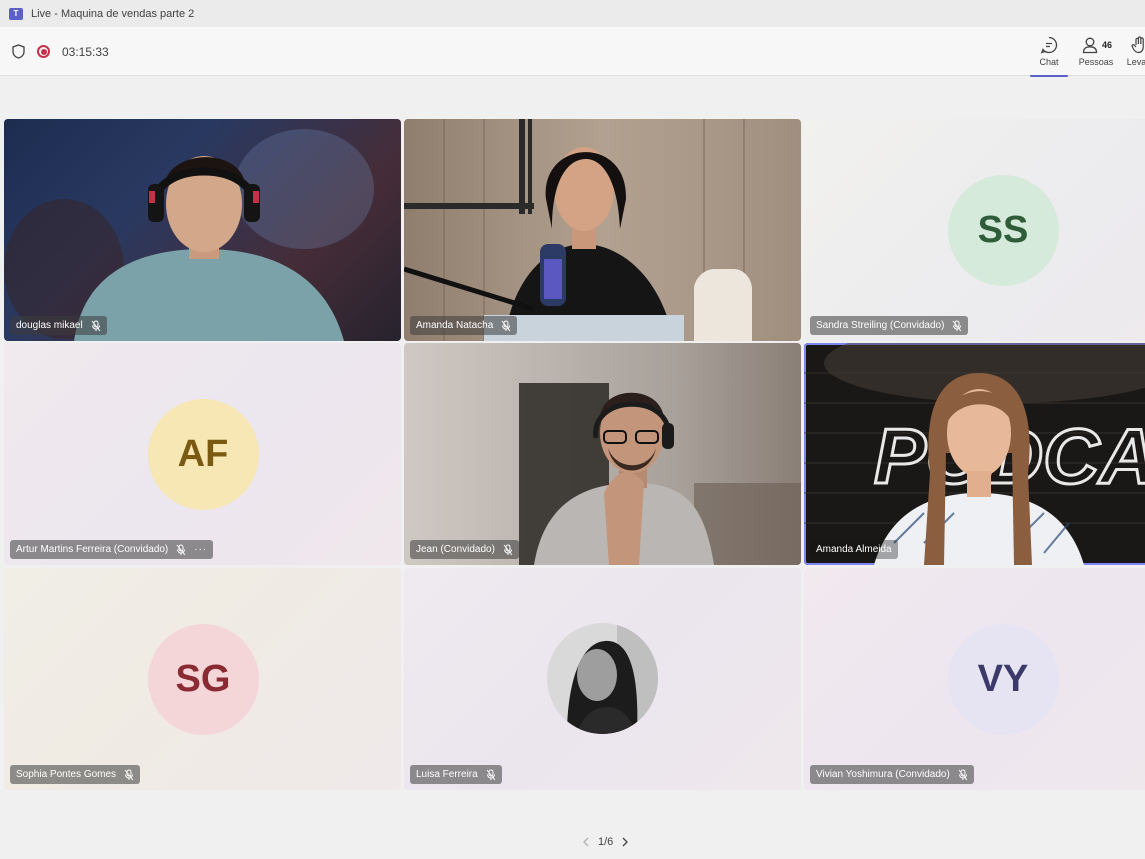 This screenshot has height=859, width=1145. I want to click on more-options-button: ···, so click(200, 549).